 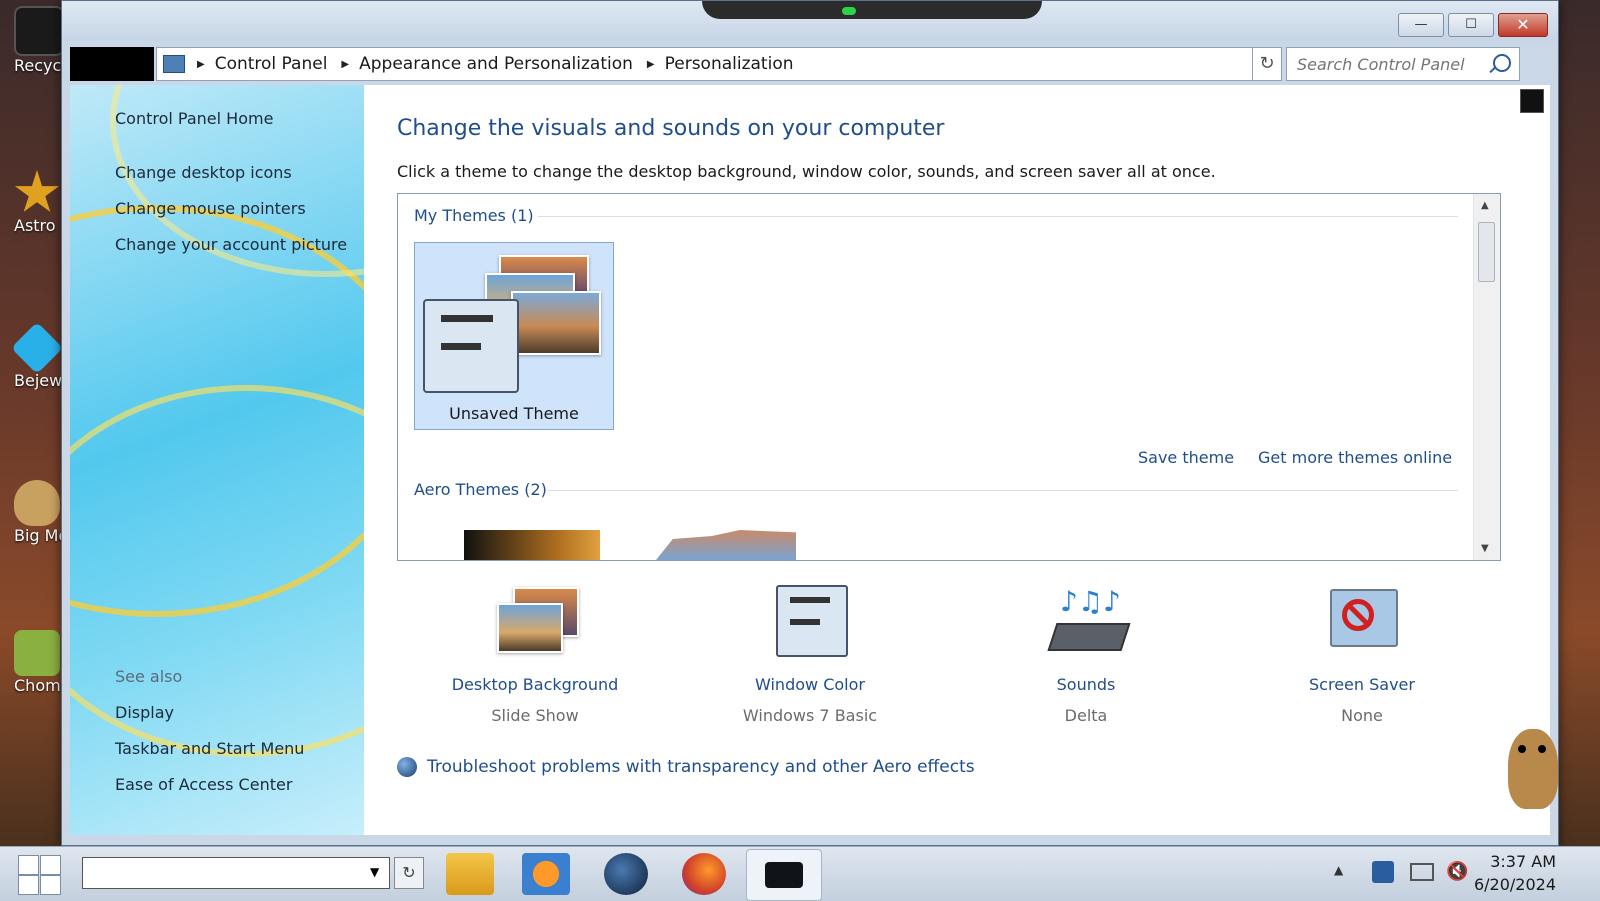 What do you see at coordinates (38, 65) in the screenshot?
I see `desktop-icon-label: Recycle Bin` at bounding box center [38, 65].